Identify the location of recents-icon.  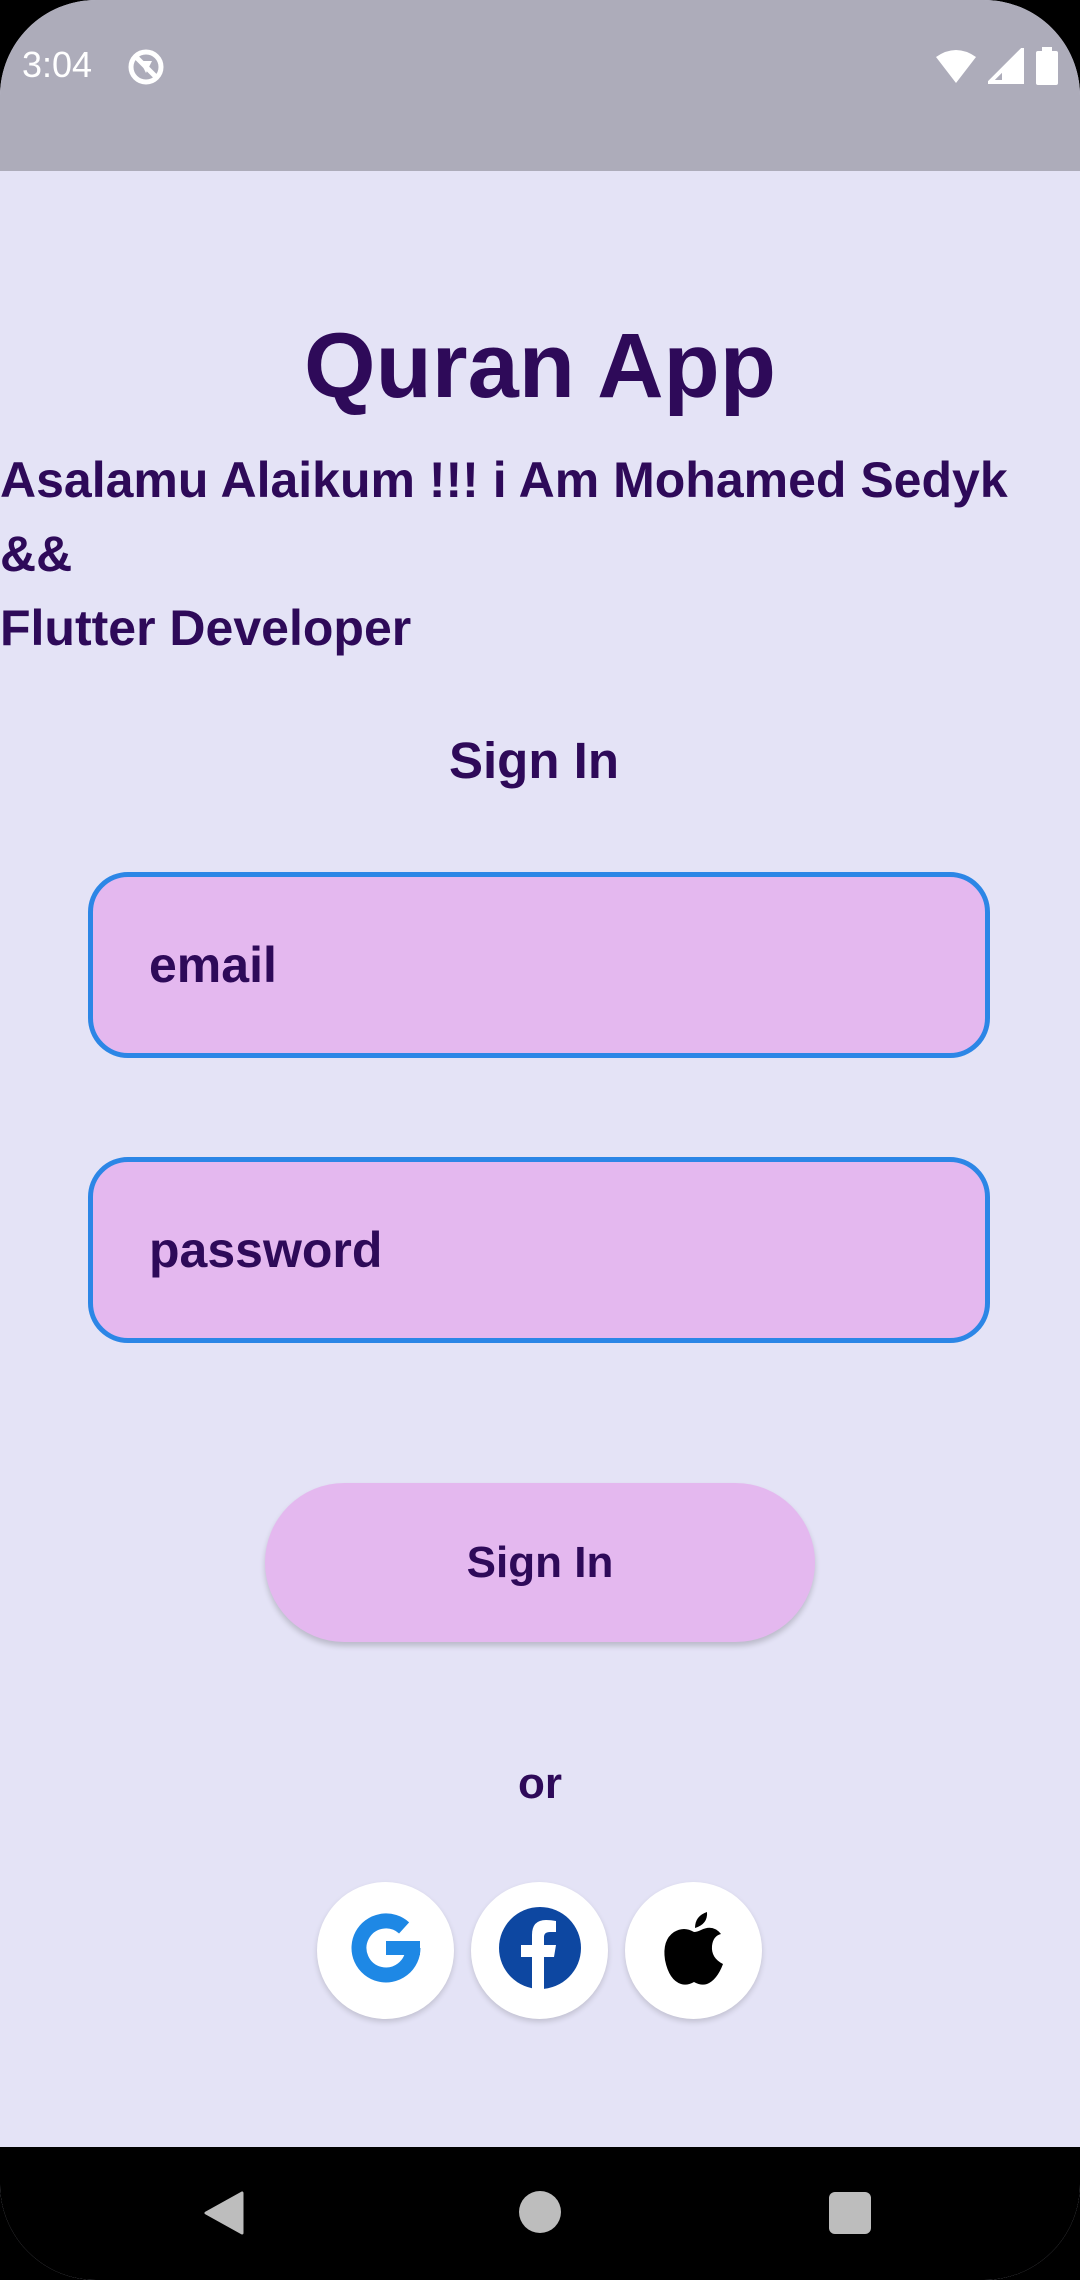
(850, 2213).